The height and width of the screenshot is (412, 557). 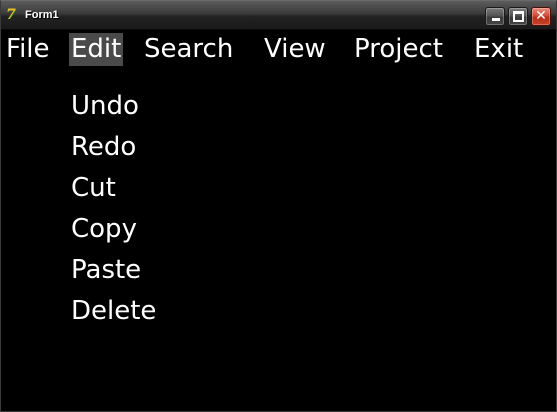 What do you see at coordinates (42, 15) in the screenshot?
I see `window-title: Form1` at bounding box center [42, 15].